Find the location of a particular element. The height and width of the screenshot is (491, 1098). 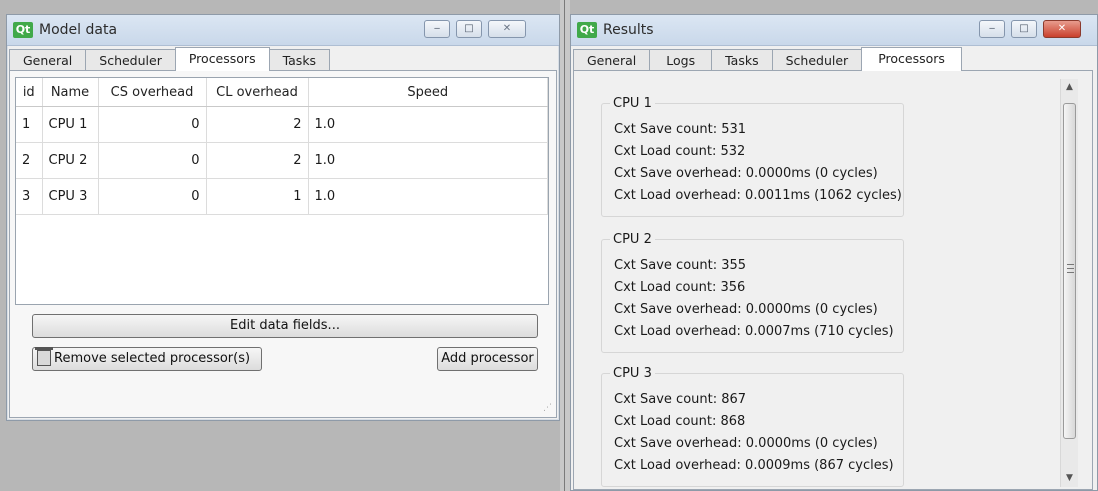

cpu-group-title: CPU 2 is located at coordinates (632, 239).